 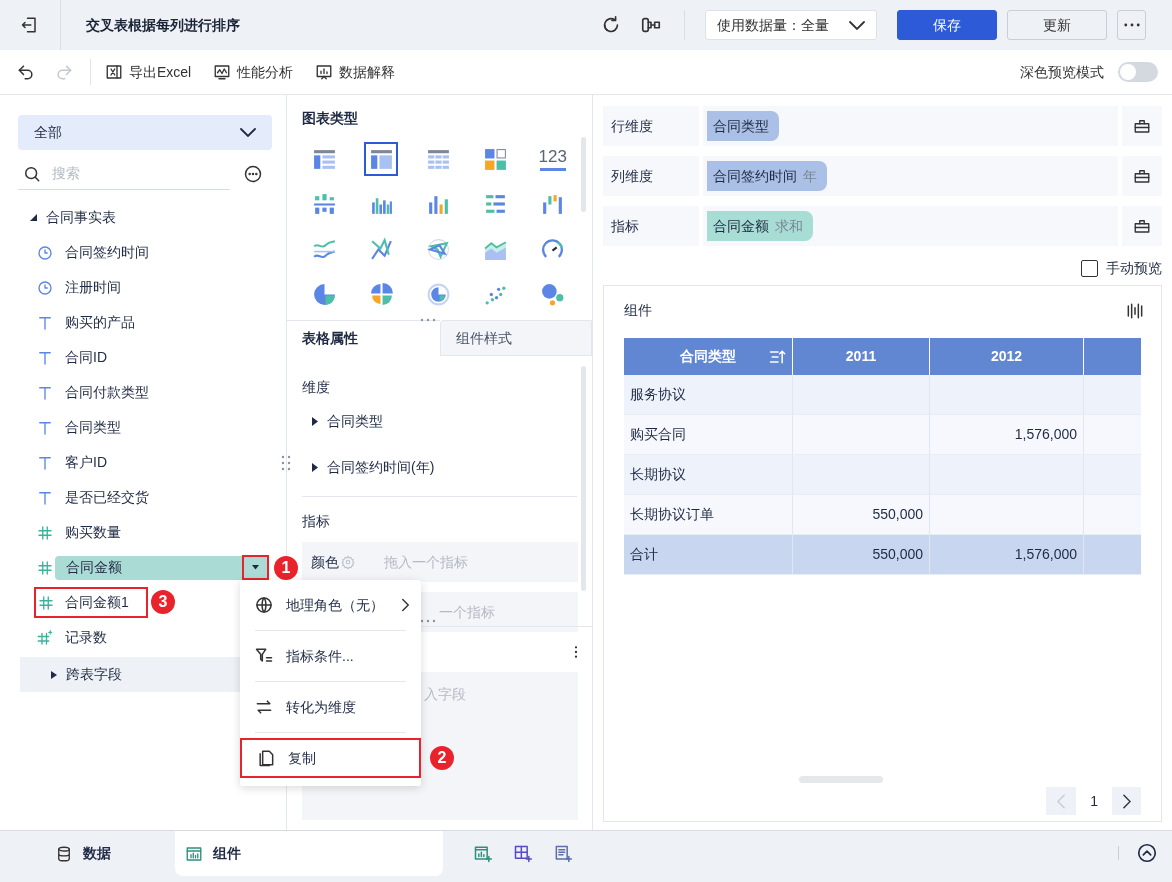 I want to click on field-label: 合同类型, so click(x=93, y=427).